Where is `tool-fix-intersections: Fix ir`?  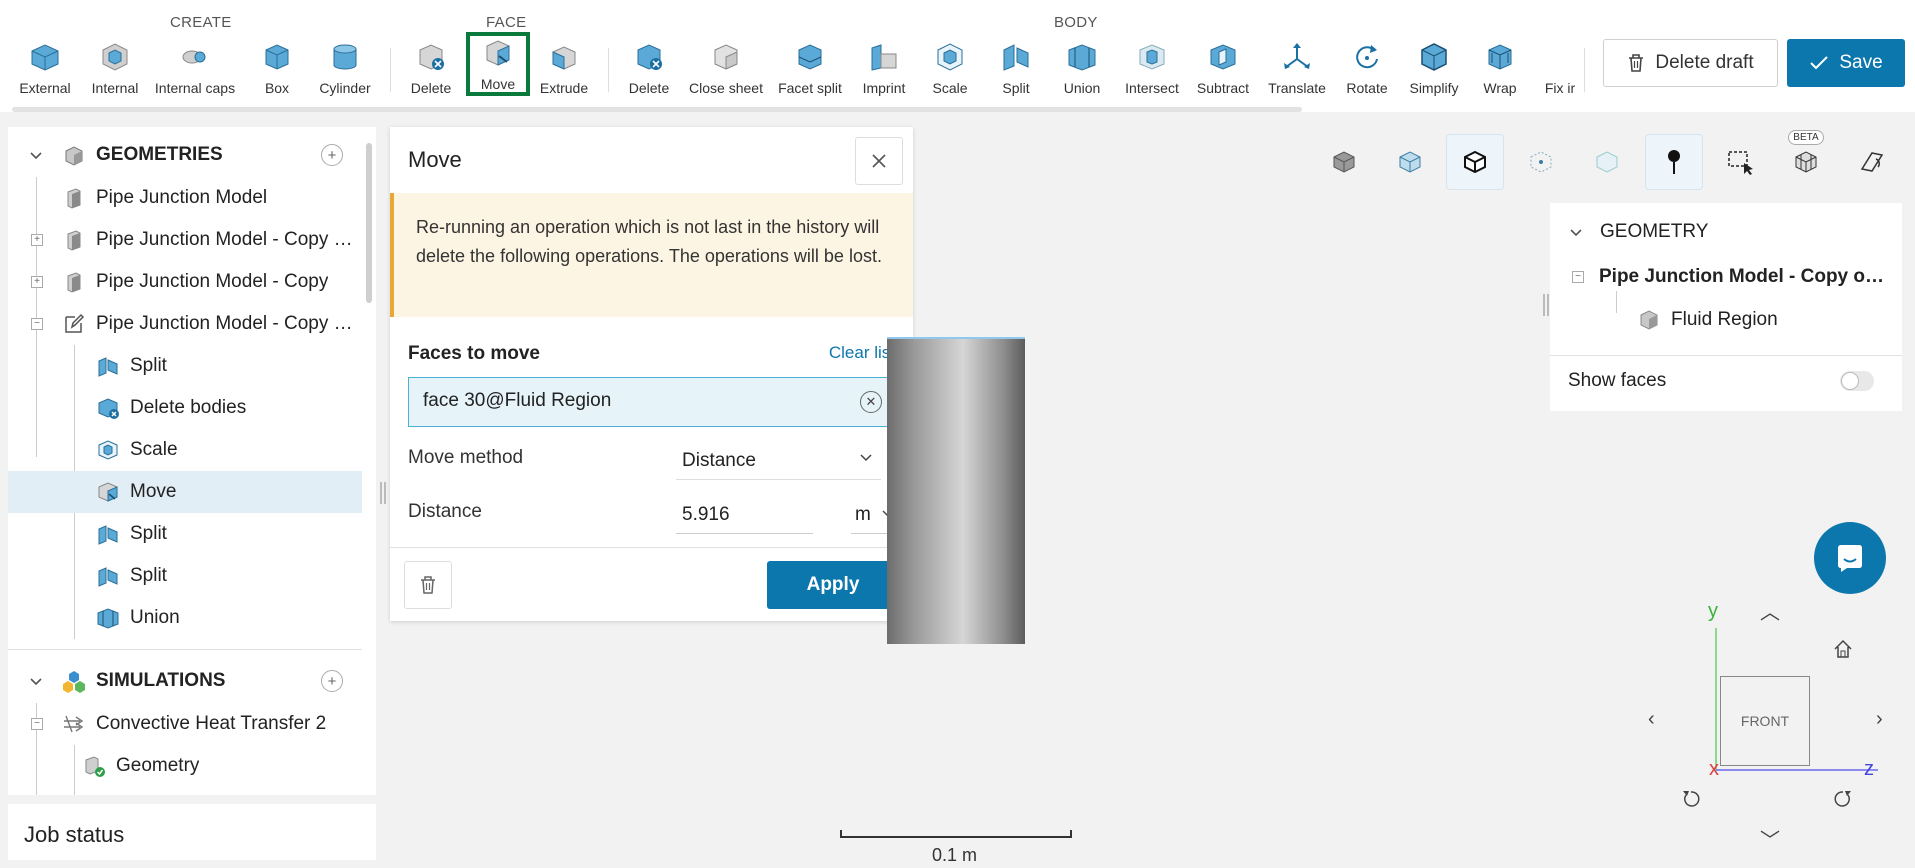 tool-fix-intersections: Fix ir is located at coordinates (1560, 68).